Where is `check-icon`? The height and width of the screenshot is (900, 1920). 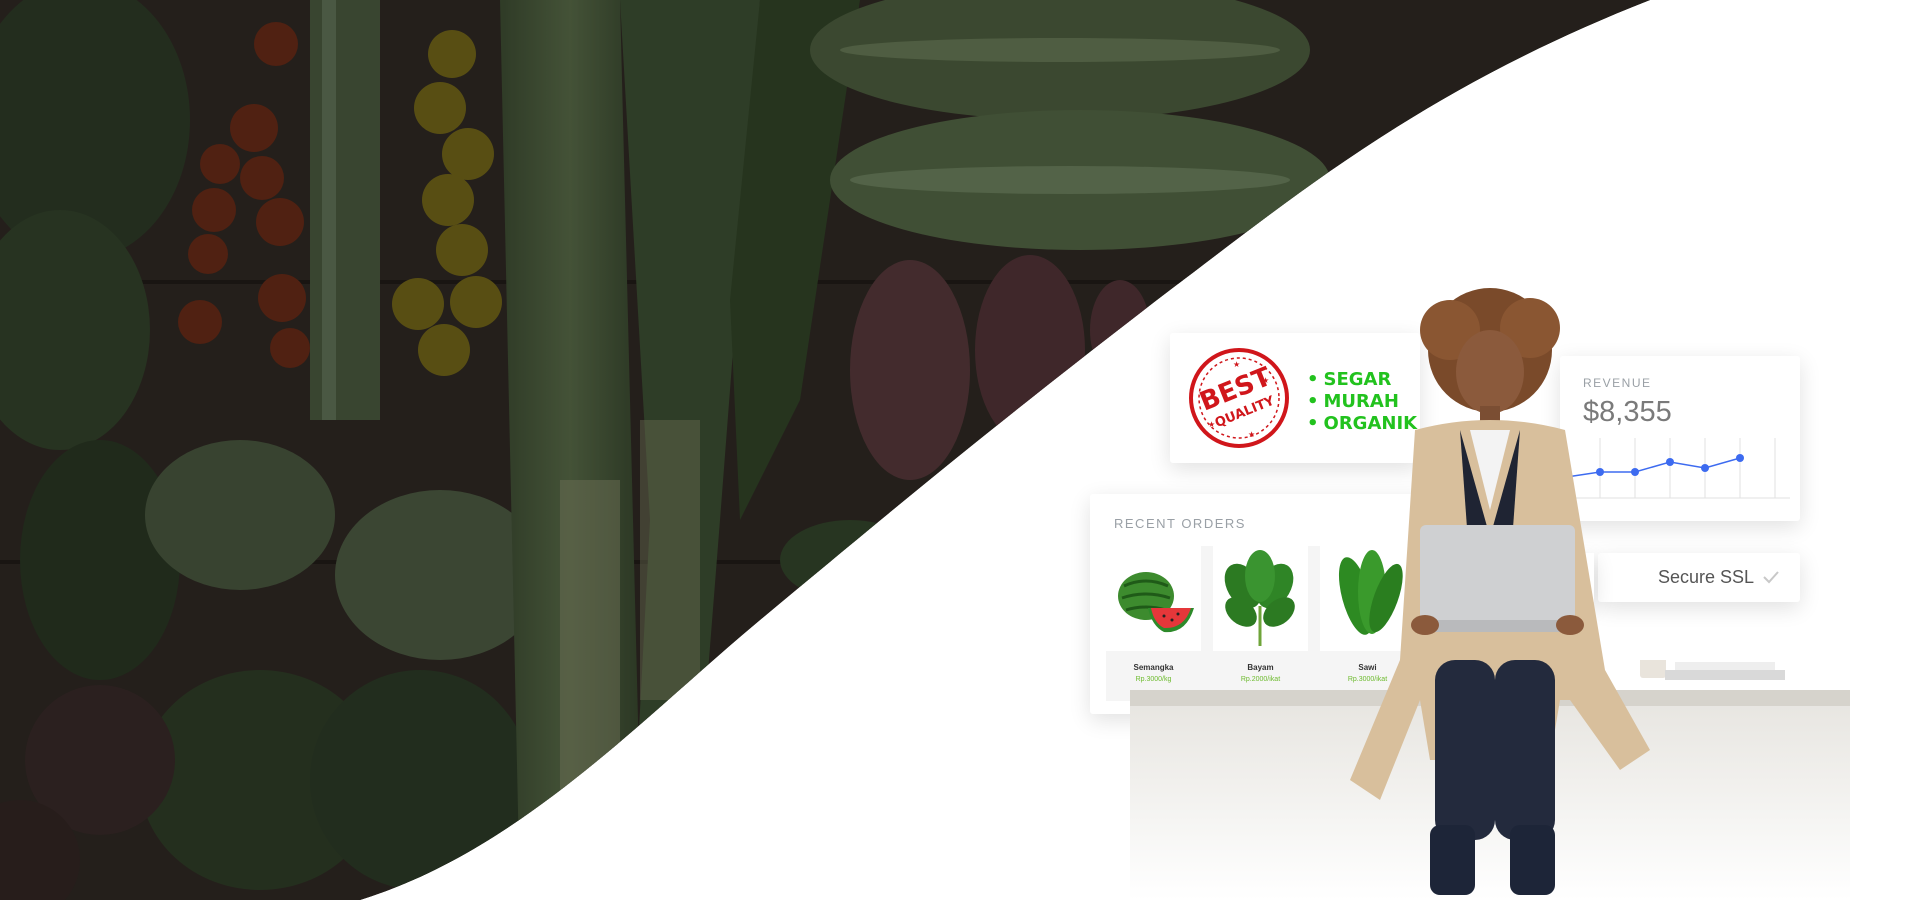
check-icon is located at coordinates (1771, 577).